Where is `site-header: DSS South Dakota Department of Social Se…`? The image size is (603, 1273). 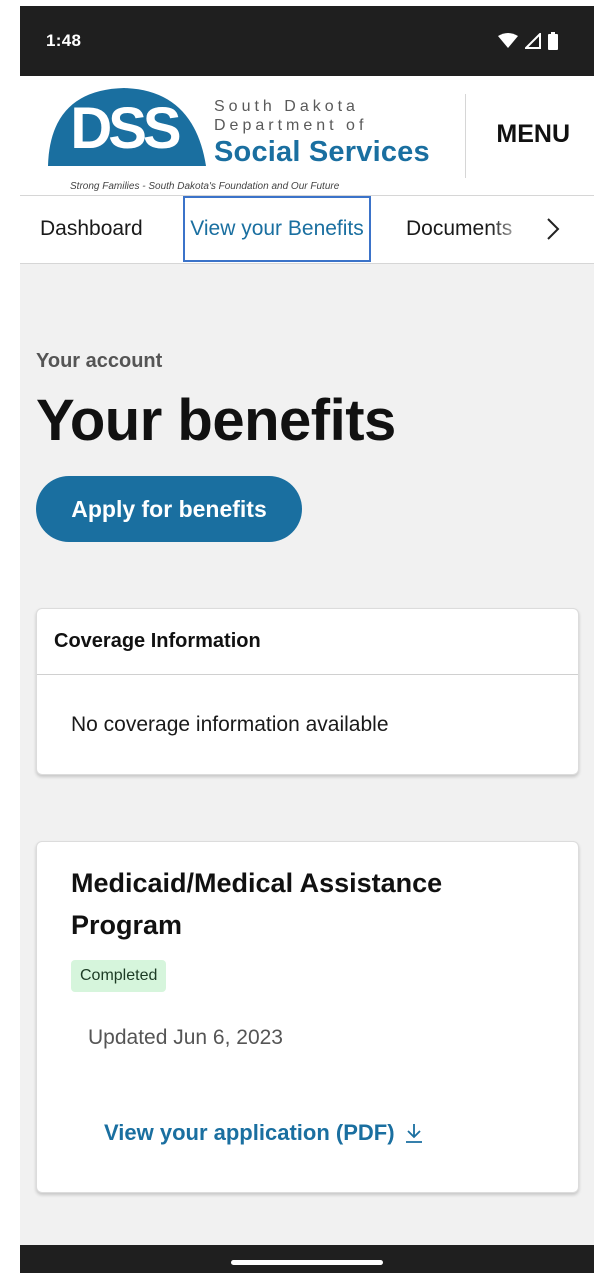
site-header: DSS South Dakota Department of Social Se… is located at coordinates (307, 136).